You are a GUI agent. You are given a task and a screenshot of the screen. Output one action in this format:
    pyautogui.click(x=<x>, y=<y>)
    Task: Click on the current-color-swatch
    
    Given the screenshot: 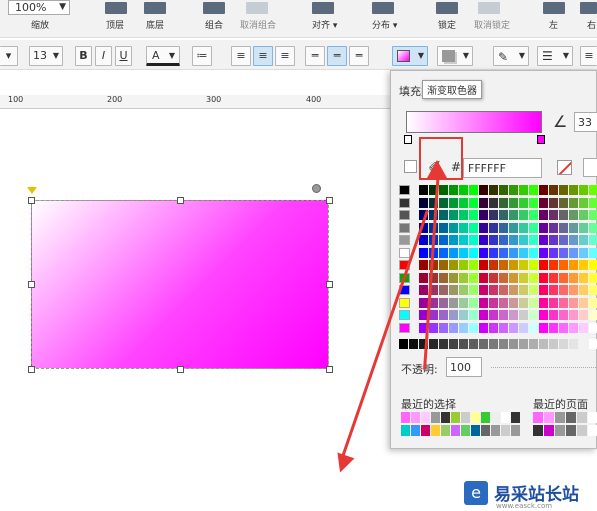 What is the action you would take?
    pyautogui.click(x=410, y=166)
    